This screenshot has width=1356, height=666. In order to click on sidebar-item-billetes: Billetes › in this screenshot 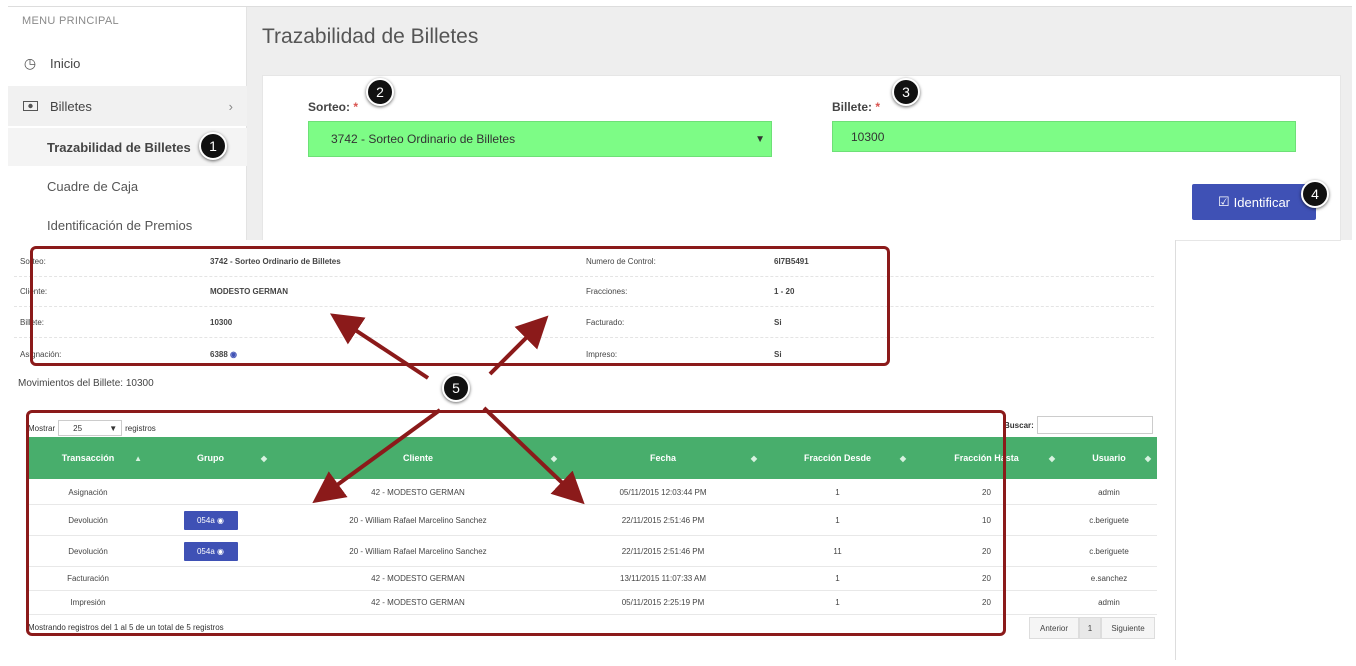, I will do `click(127, 106)`.